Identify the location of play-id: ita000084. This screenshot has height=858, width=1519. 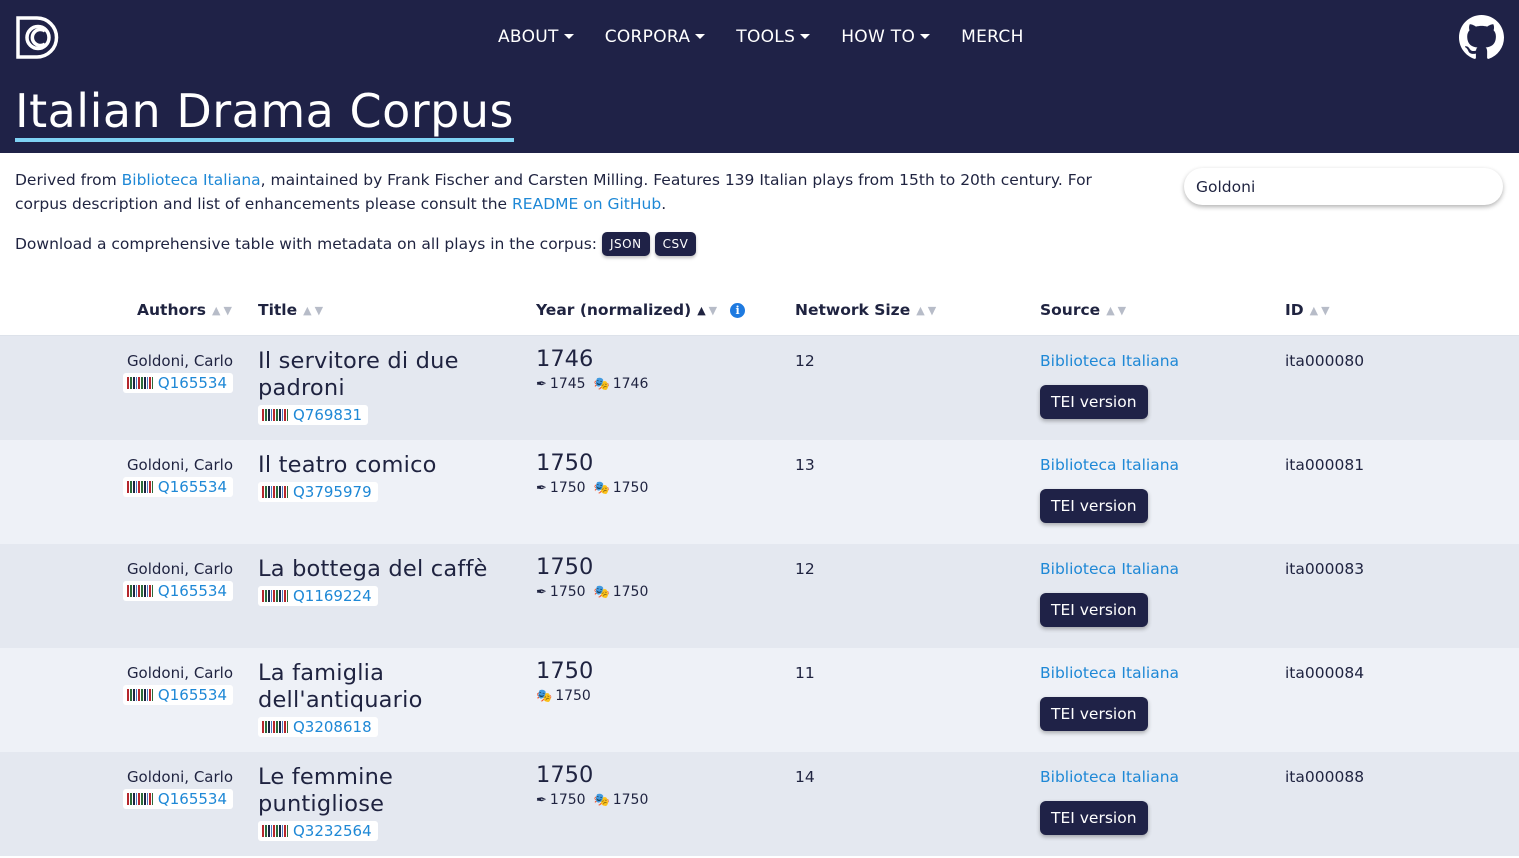
(1325, 673).